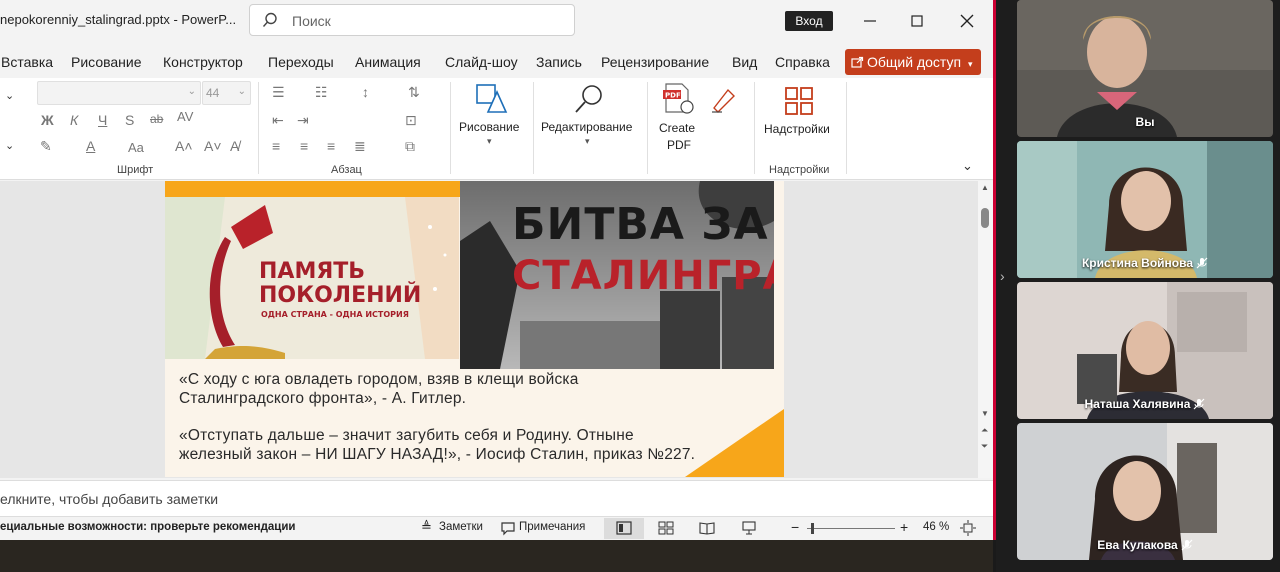  What do you see at coordinates (655, 62) in the screenshot?
I see `tab-review: Рецензирование` at bounding box center [655, 62].